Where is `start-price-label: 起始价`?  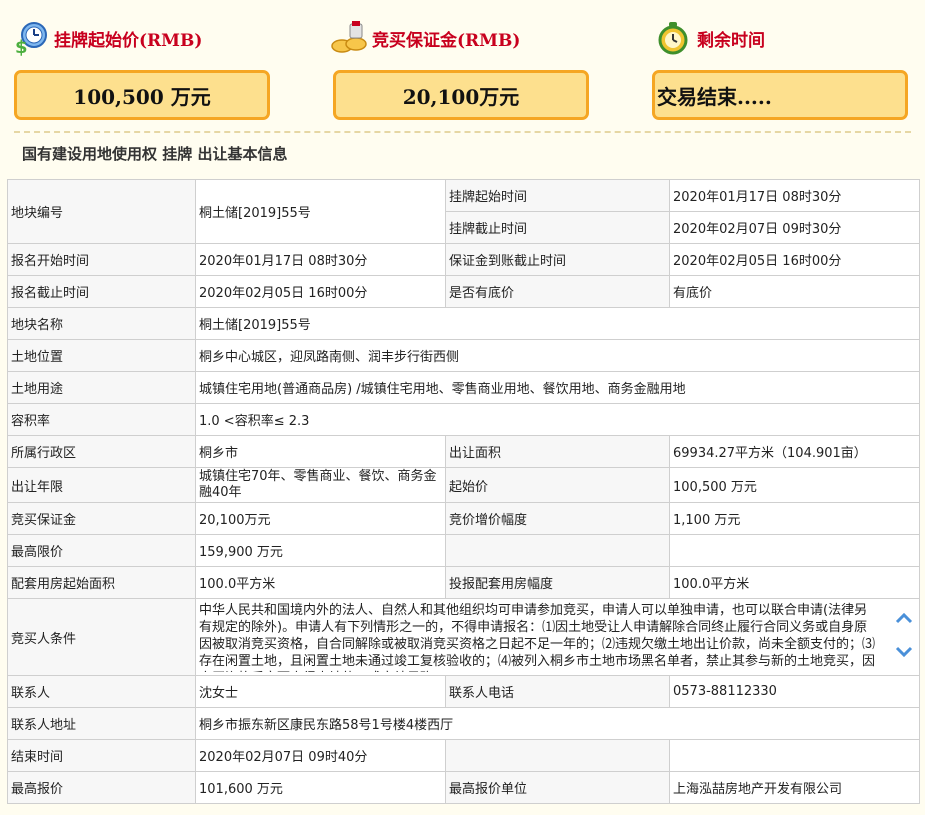 start-price-label: 起始价 is located at coordinates (557, 485).